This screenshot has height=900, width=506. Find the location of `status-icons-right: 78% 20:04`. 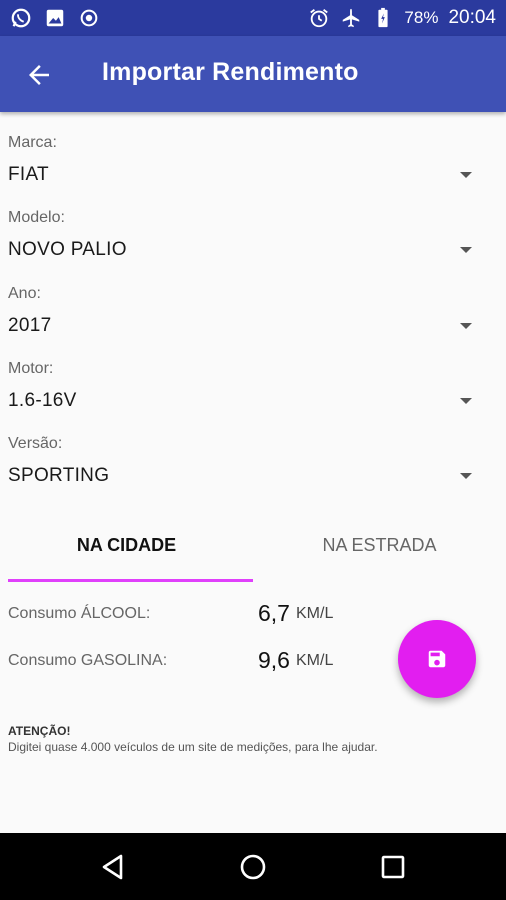

status-icons-right: 78% 20:04 is located at coordinates (402, 18).